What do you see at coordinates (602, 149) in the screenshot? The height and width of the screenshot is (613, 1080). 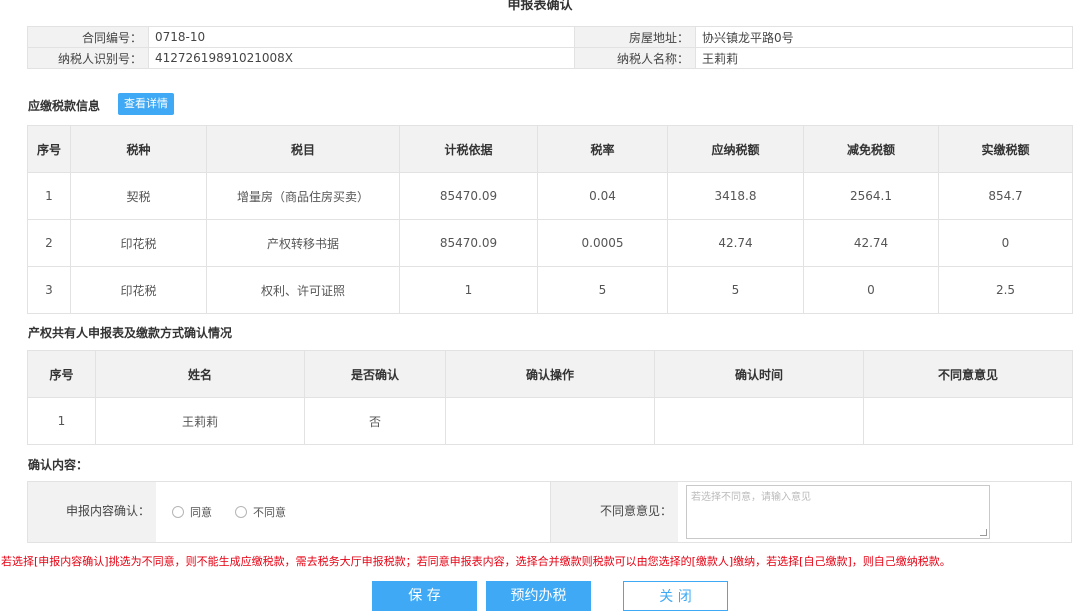 I see `tax-table-header-4: 税率` at bounding box center [602, 149].